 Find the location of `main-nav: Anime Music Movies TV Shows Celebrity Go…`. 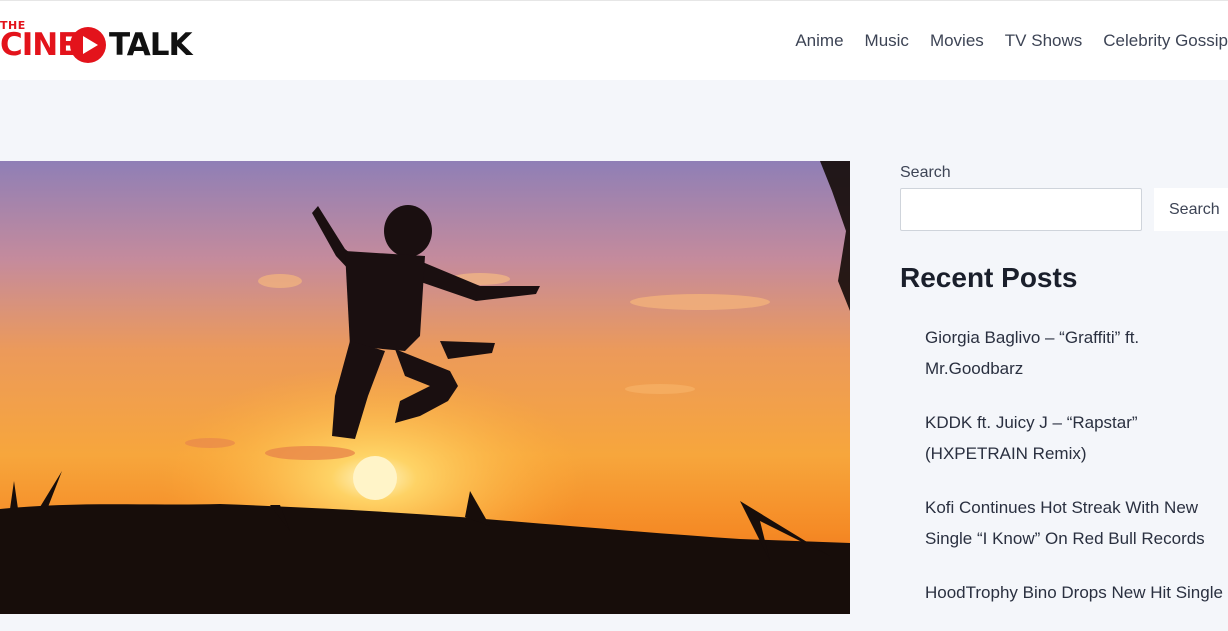

main-nav: Anime Music Movies TV Shows Celebrity Go… is located at coordinates (1001, 42).